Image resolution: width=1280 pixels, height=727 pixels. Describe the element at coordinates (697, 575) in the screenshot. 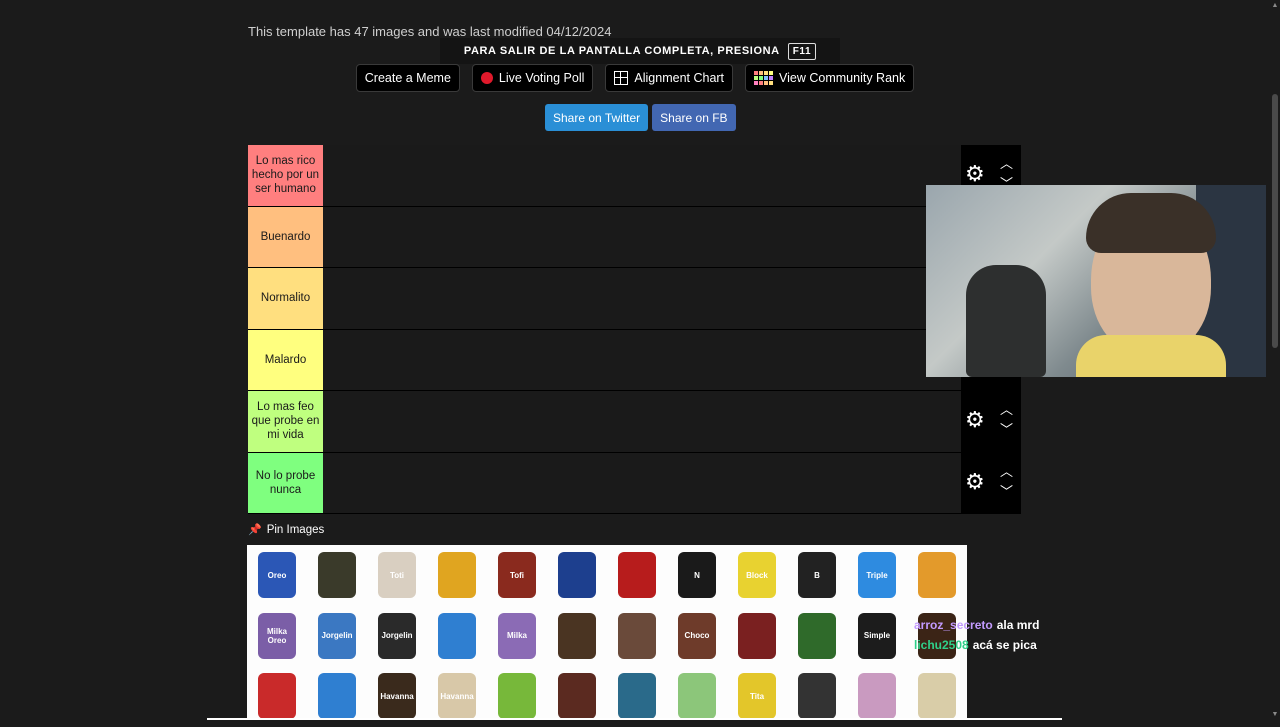

I see `pool-image-item: N` at that location.